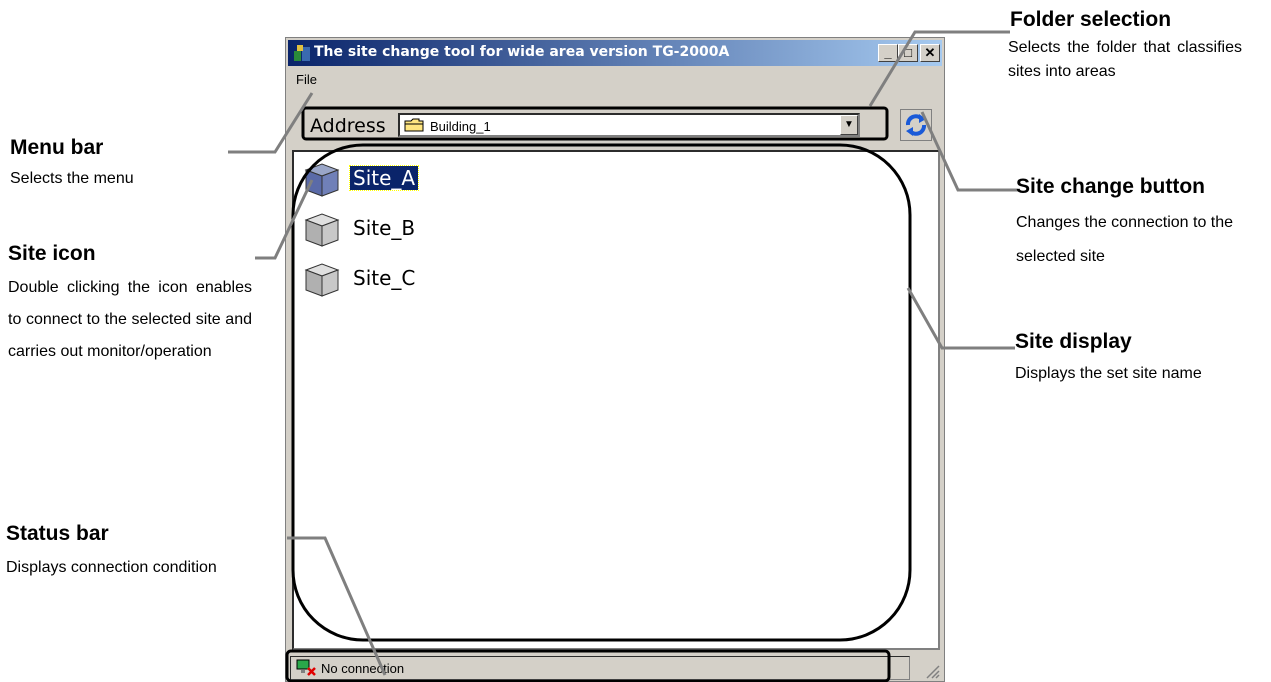  Describe the element at coordinates (72, 178) in the screenshot. I see `menu-bar-desc: Selects the menu` at that location.